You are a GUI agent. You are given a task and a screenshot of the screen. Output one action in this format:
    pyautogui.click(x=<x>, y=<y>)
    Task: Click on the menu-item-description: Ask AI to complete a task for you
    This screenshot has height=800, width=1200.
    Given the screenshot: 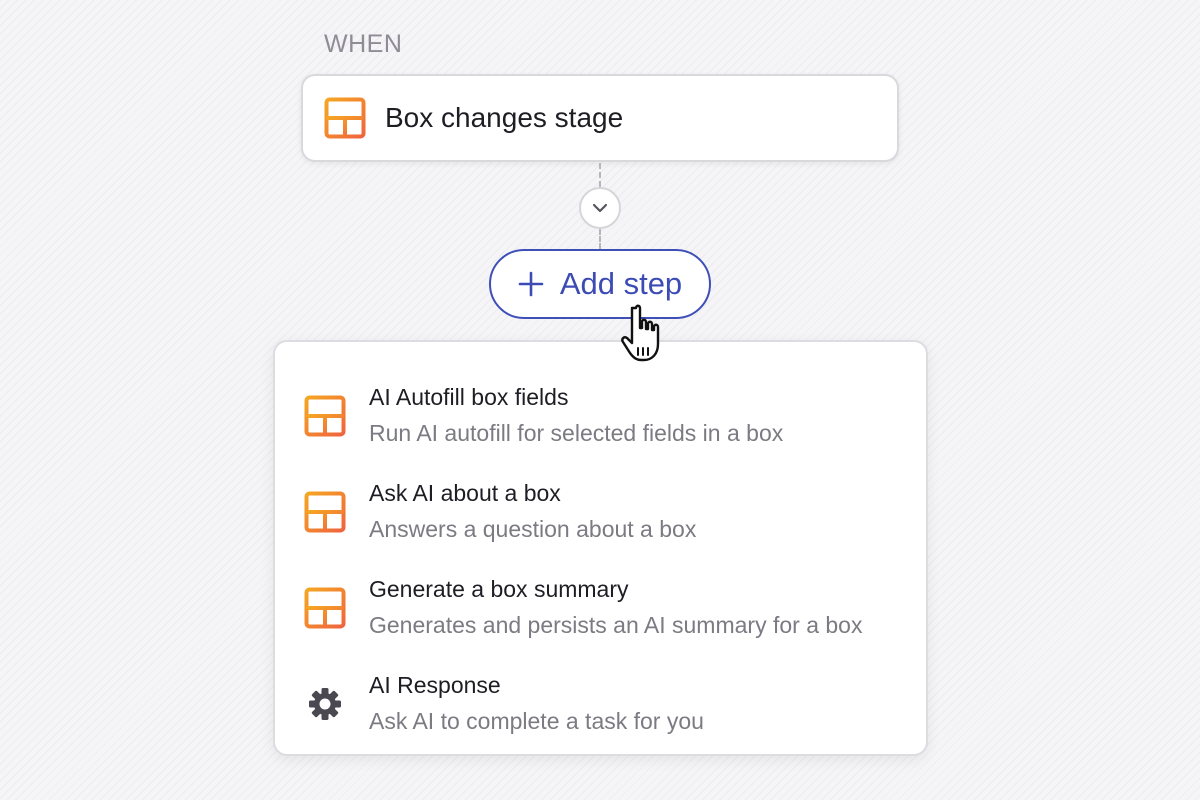 What is the action you would take?
    pyautogui.click(x=536, y=721)
    